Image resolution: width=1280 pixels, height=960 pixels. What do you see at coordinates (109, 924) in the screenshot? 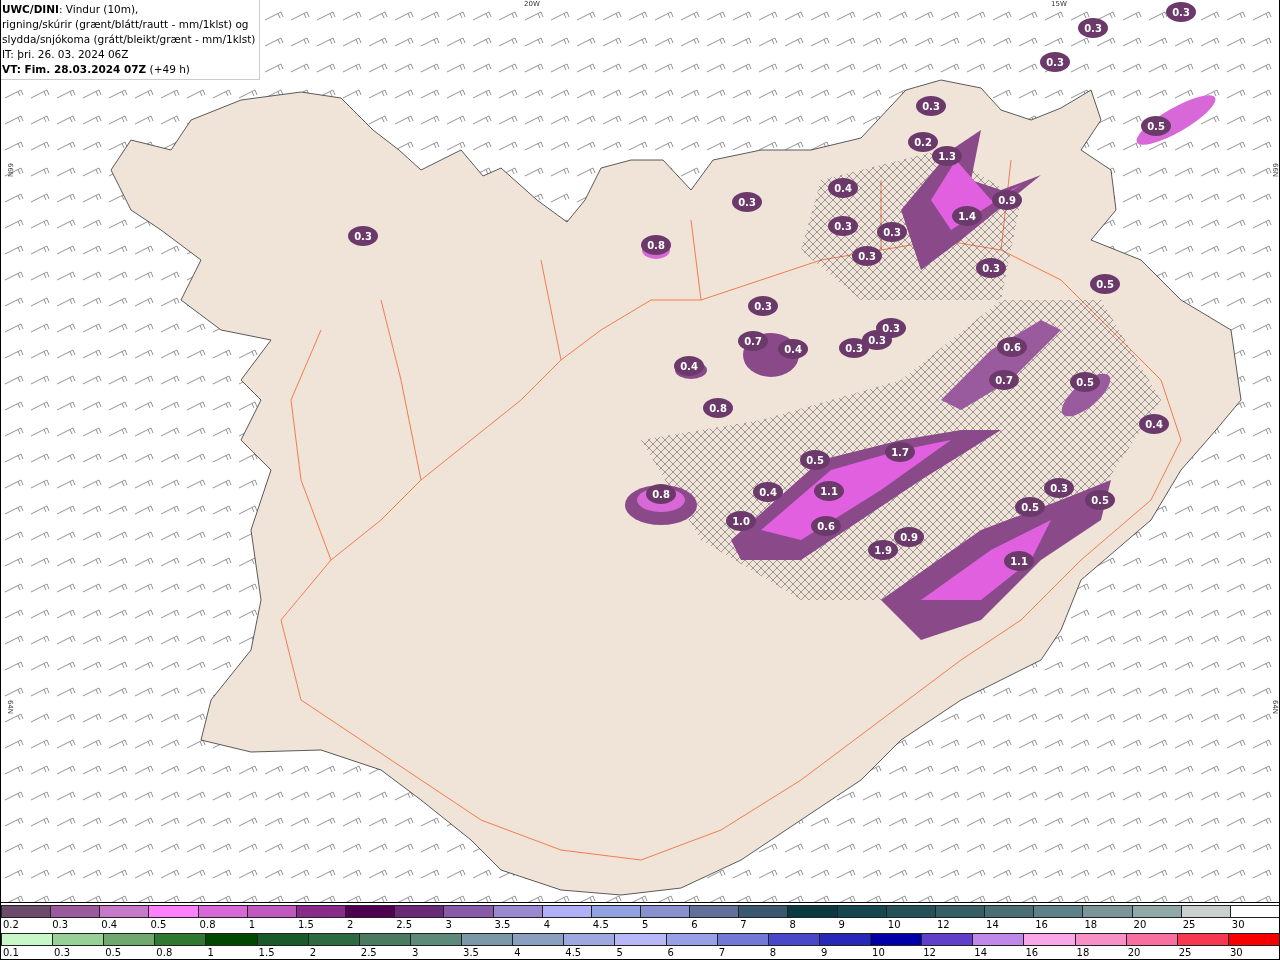
I see `legend-label: 0.4` at bounding box center [109, 924].